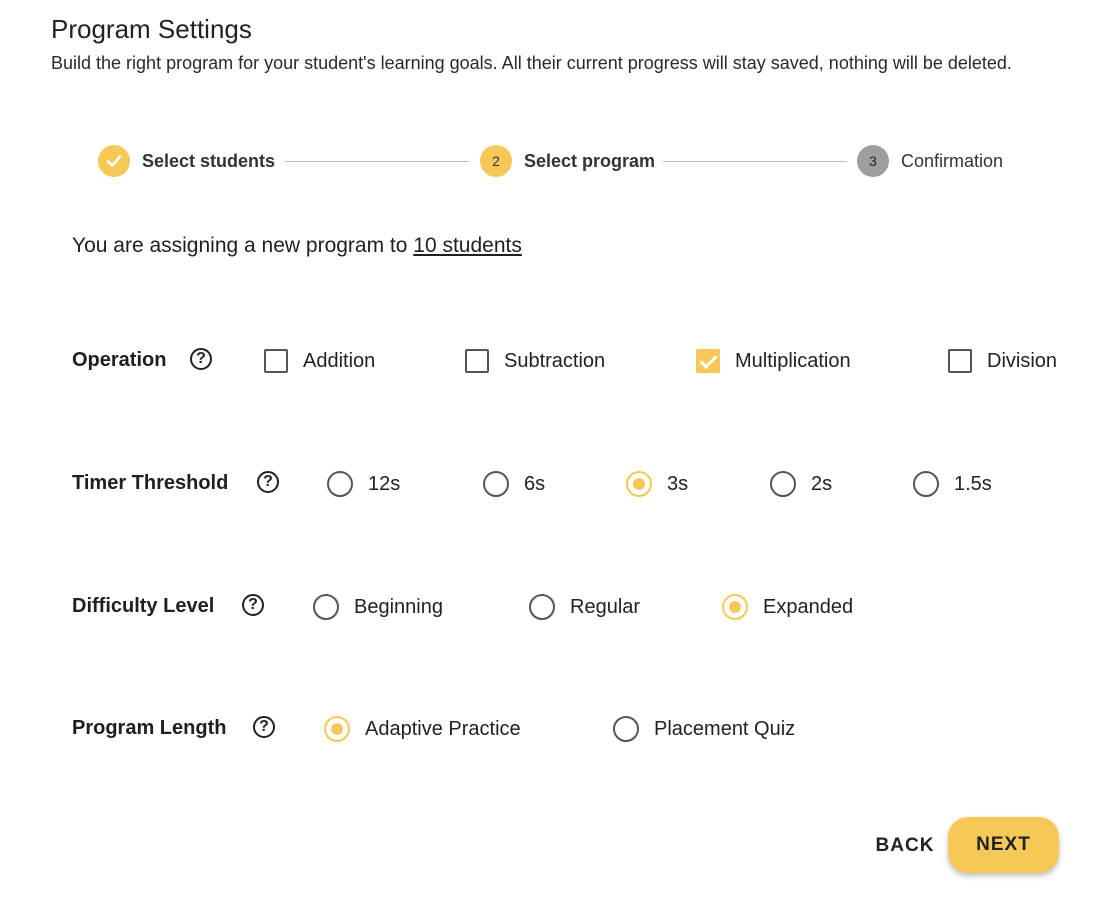 The image size is (1104, 898). What do you see at coordinates (588, 484) in the screenshot?
I see `timer-row: Timer Threshold ? 12s 6s 3s 2s 1.5s` at bounding box center [588, 484].